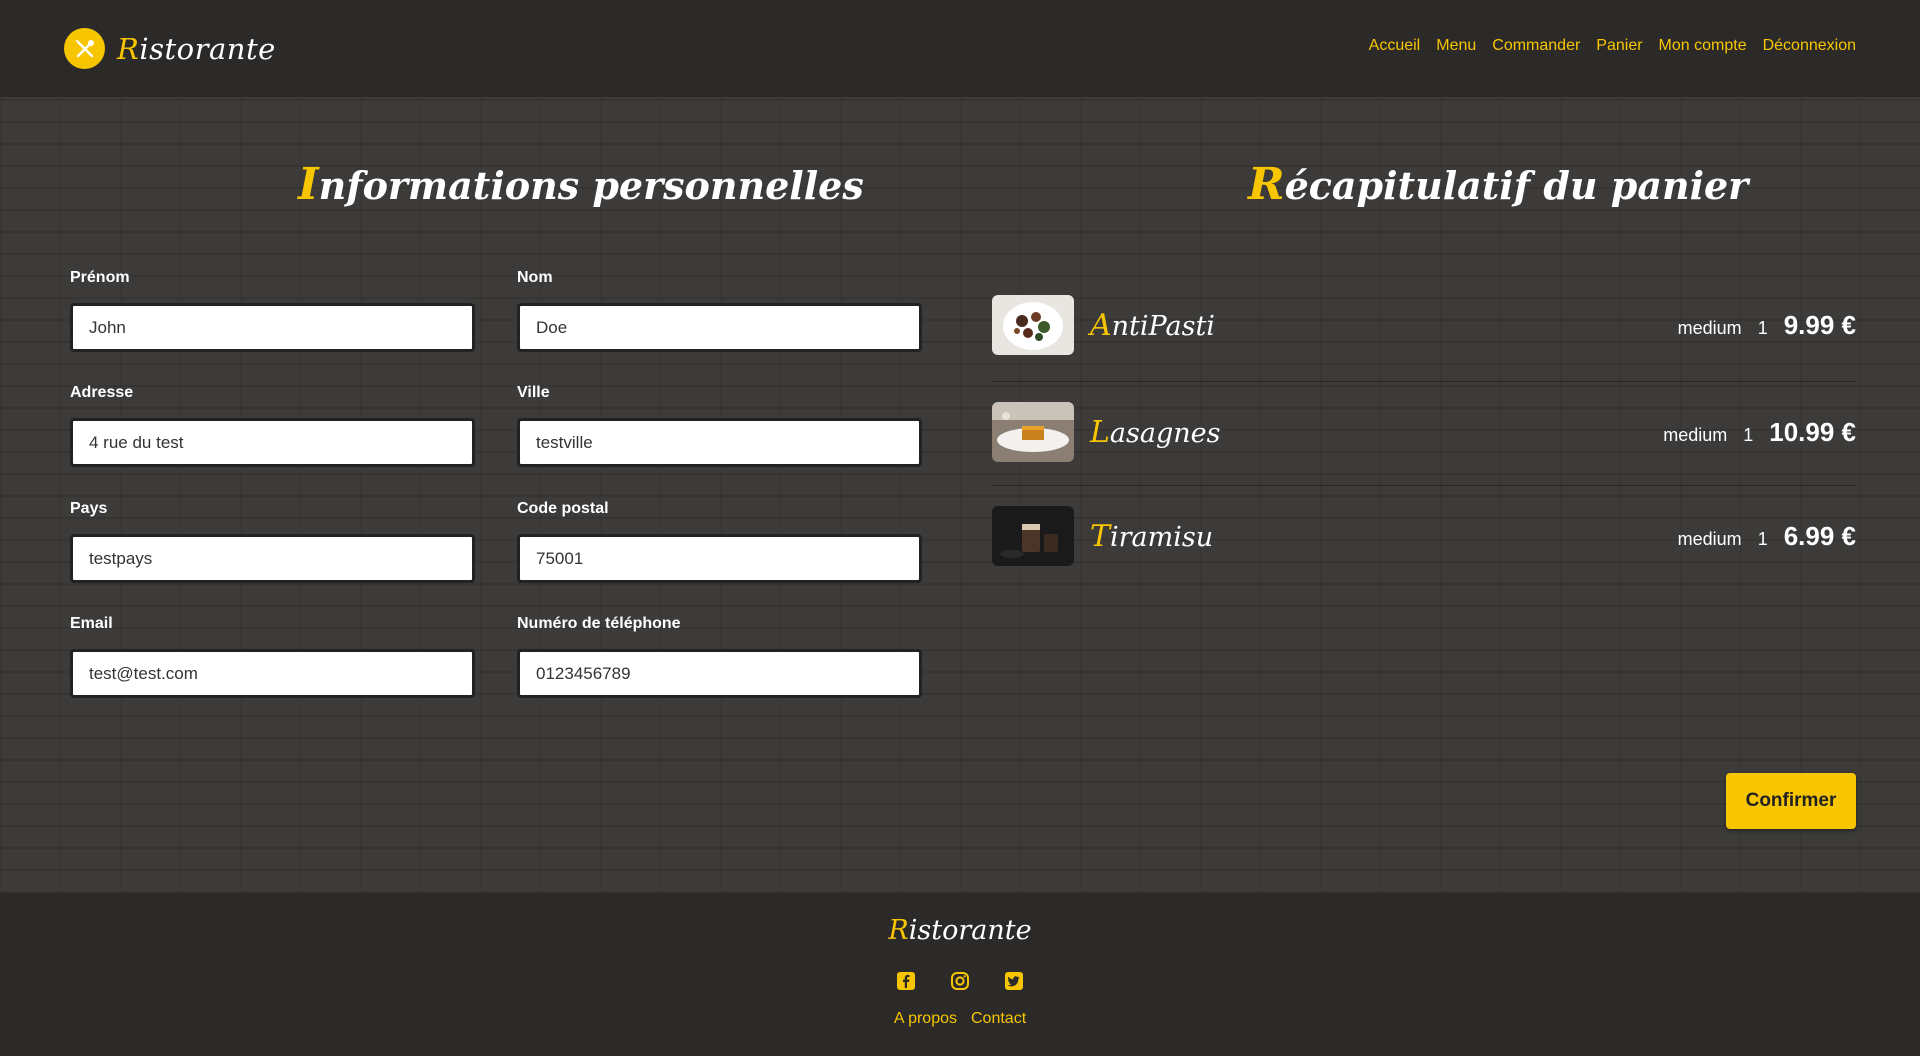  Describe the element at coordinates (1424, 325) in the screenshot. I see `cart-item: AntiPasti medium 1 9.99 €` at that location.